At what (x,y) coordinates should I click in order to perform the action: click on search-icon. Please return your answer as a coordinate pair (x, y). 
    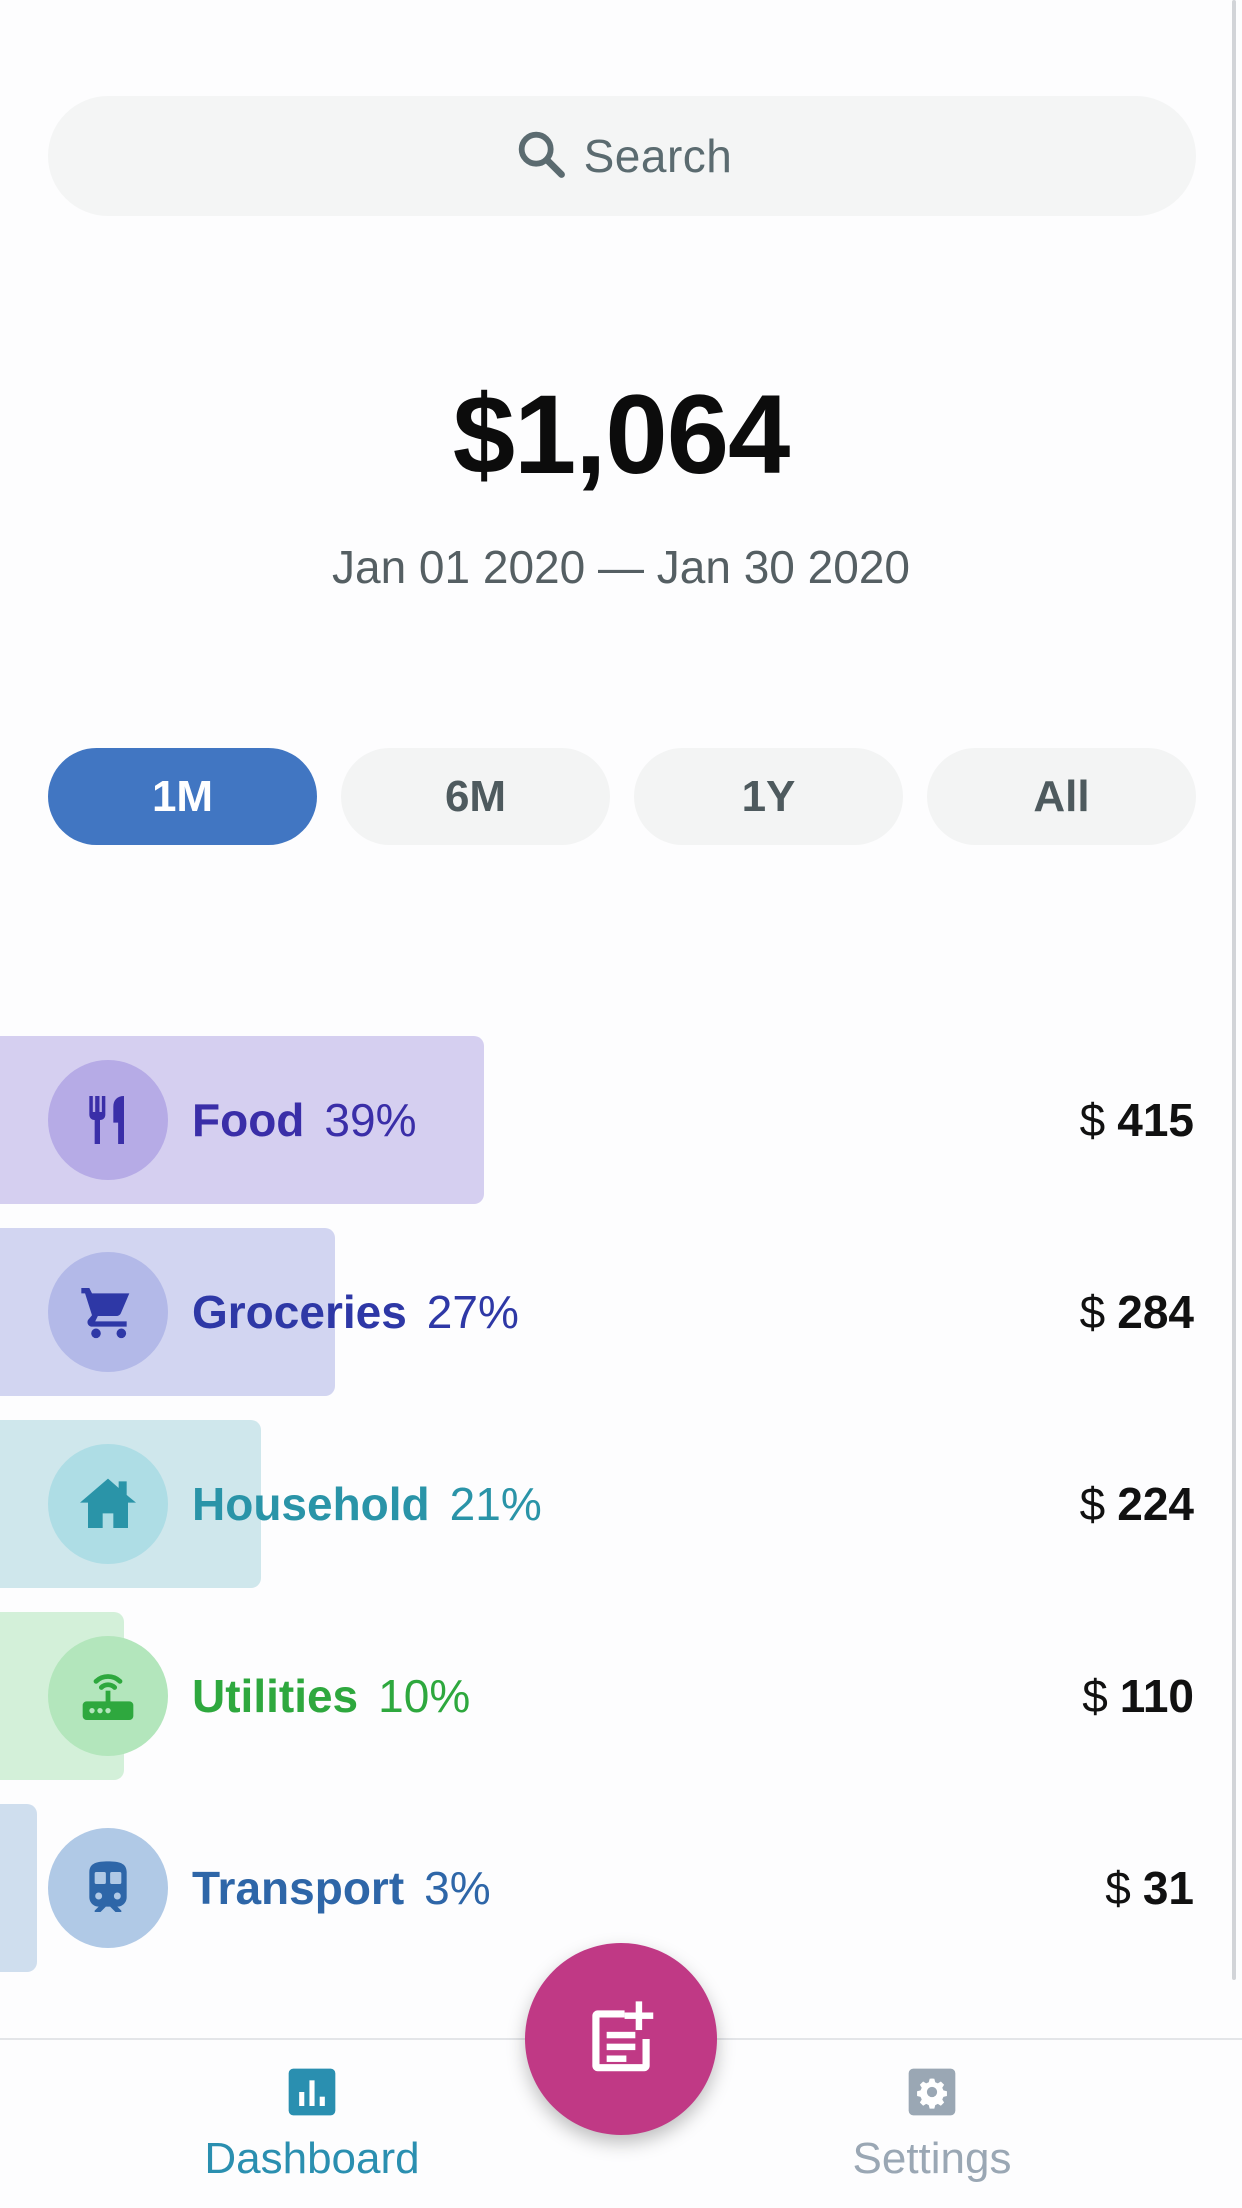
    Looking at the image, I should click on (541, 156).